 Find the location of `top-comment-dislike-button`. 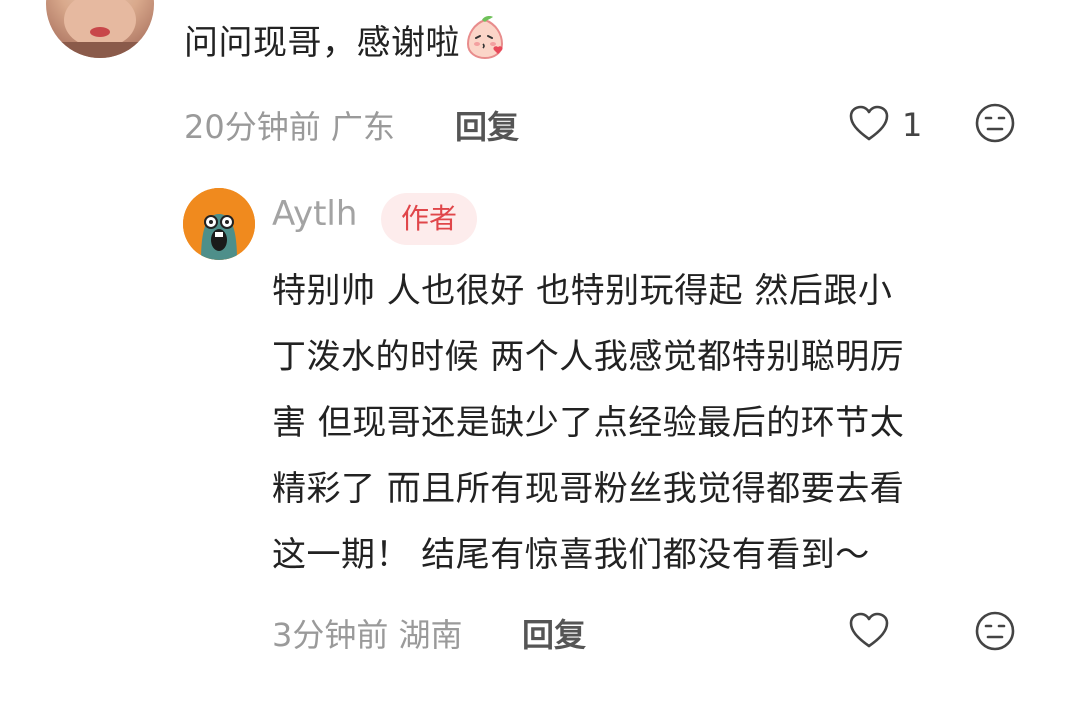

top-comment-dislike-button is located at coordinates (995, 125).